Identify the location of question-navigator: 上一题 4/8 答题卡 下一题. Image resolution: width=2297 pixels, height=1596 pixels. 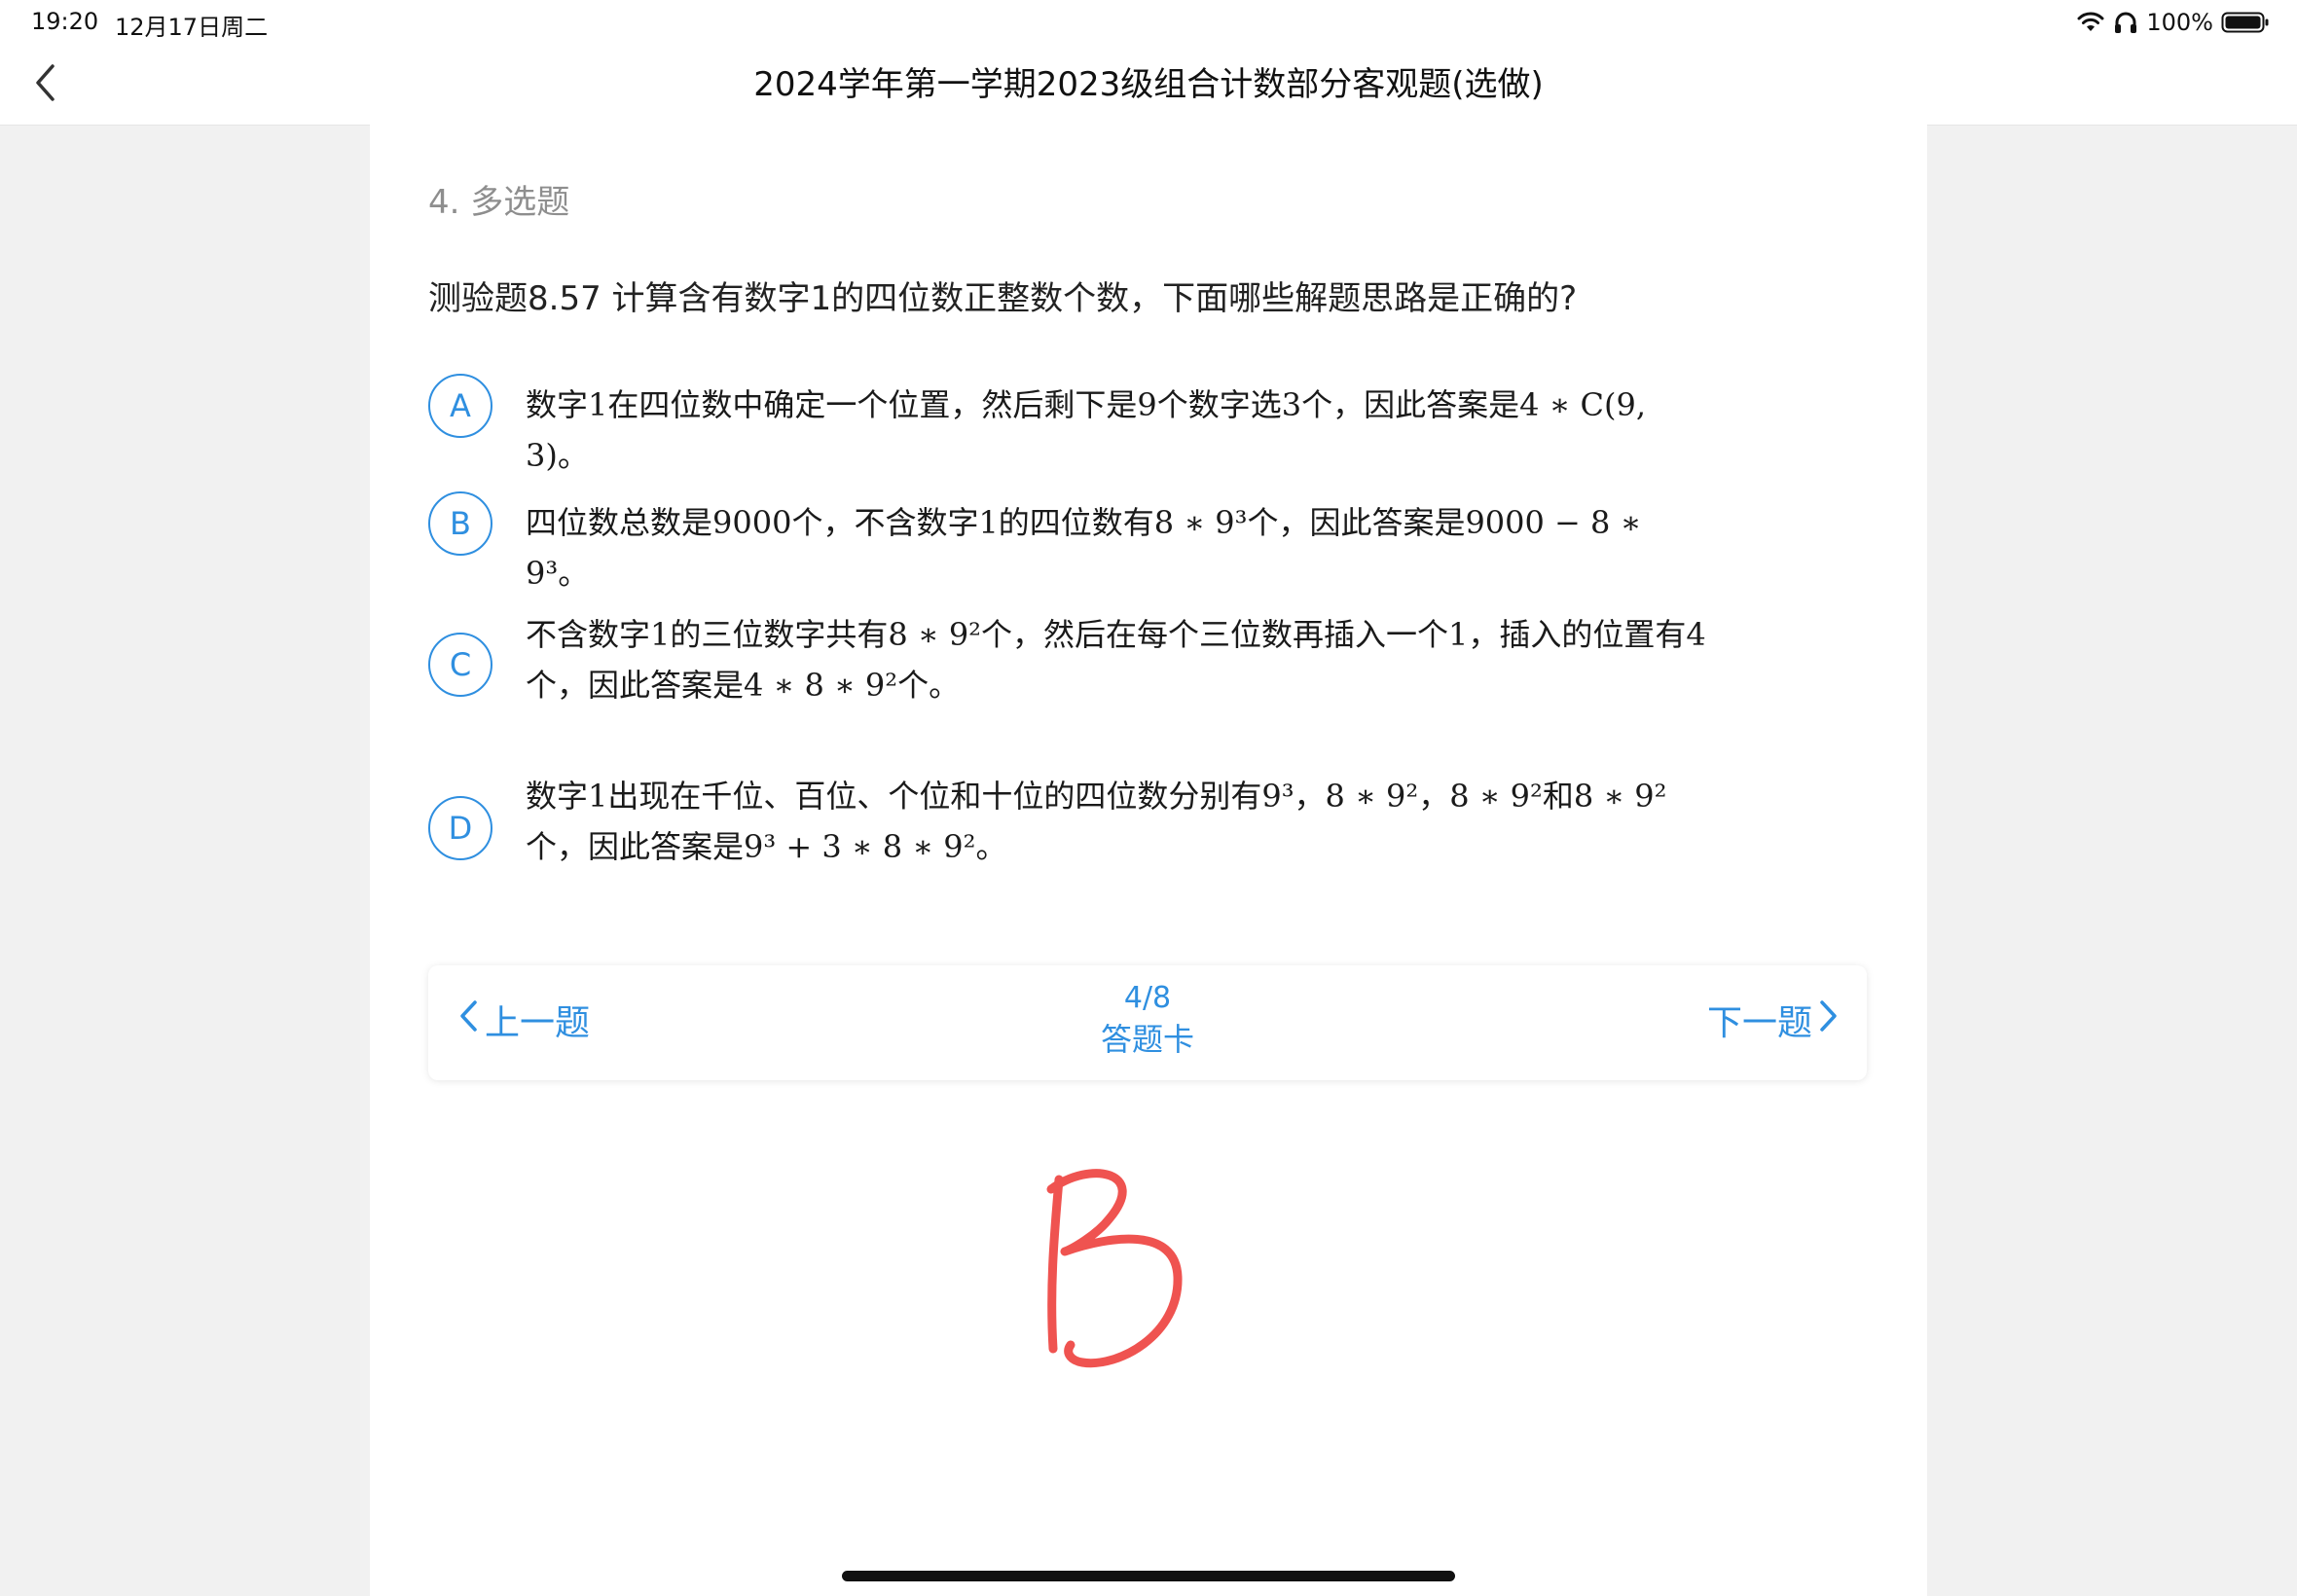
(1147, 1022).